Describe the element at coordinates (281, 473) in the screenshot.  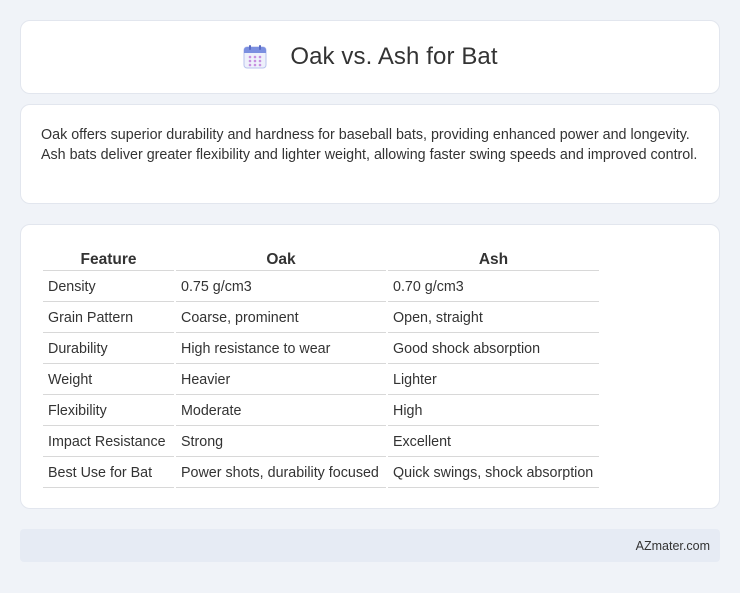
I see `oak-cell: Power shots, durability focused` at that location.